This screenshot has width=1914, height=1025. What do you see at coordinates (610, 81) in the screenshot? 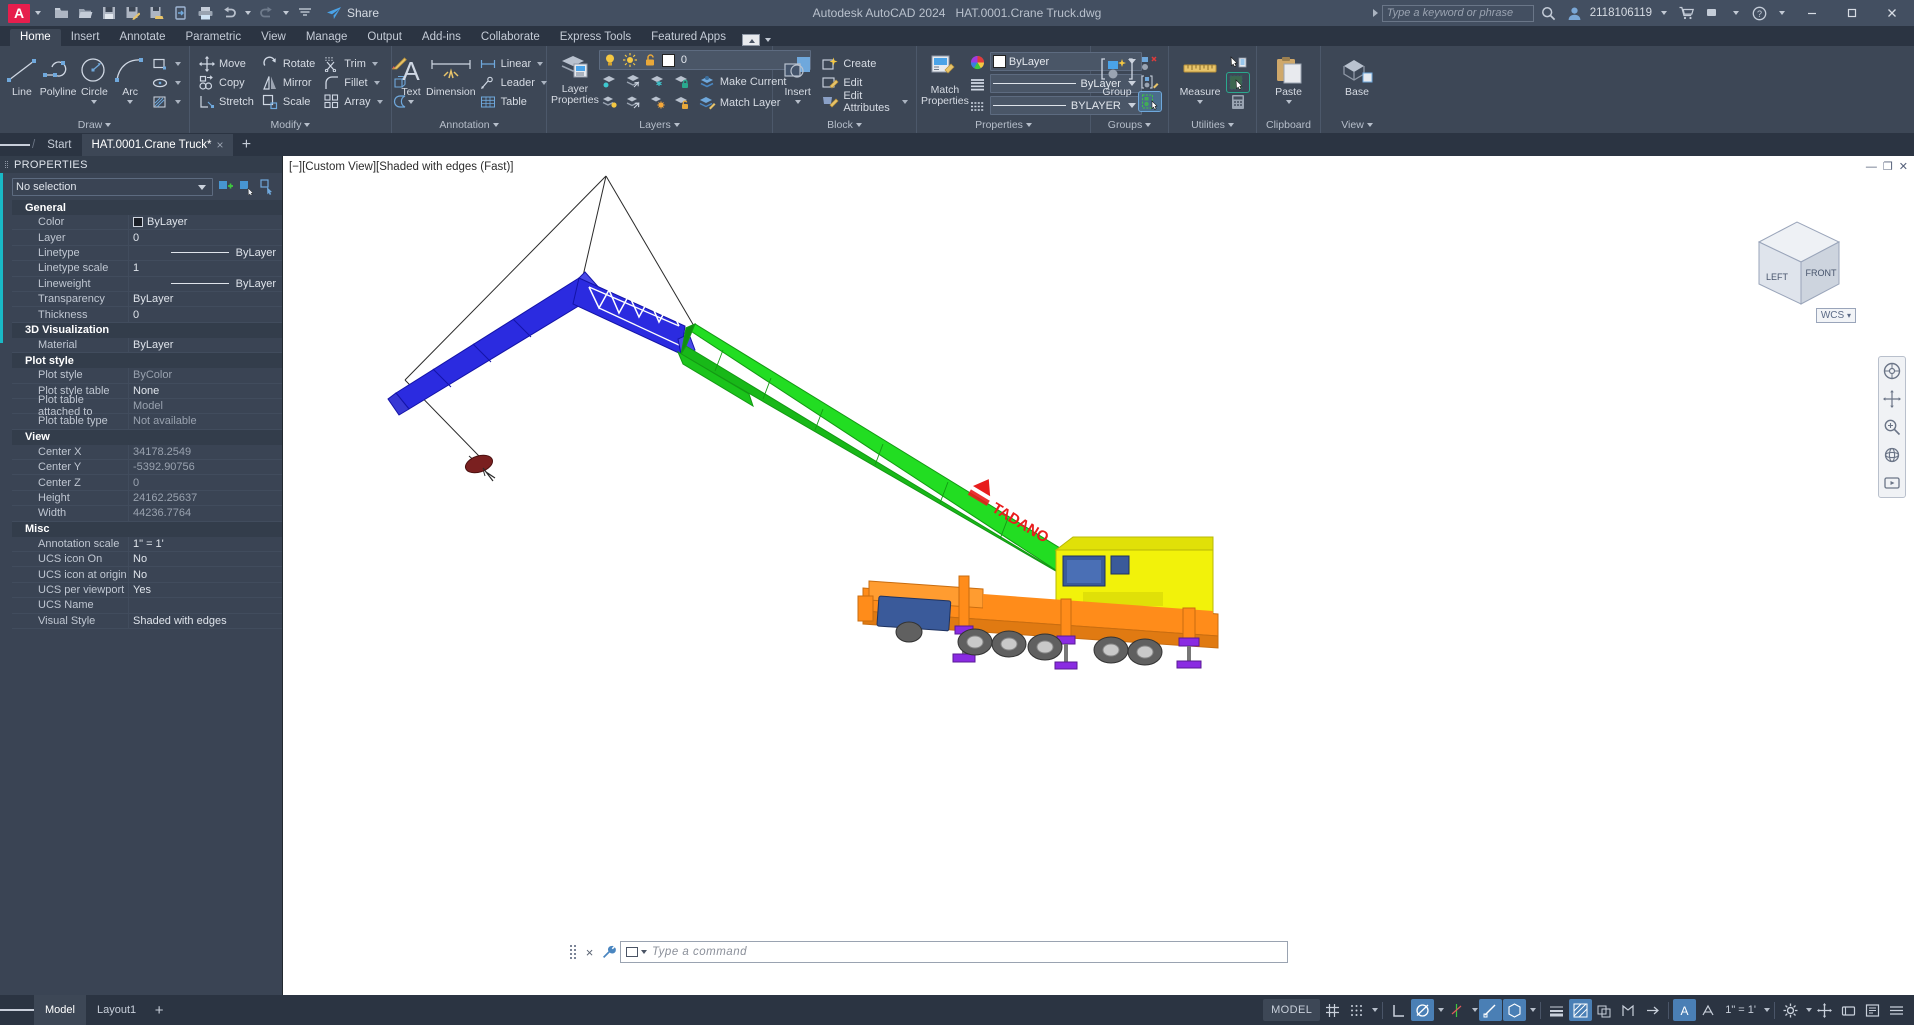
I see `layer-isolate-button` at bounding box center [610, 81].